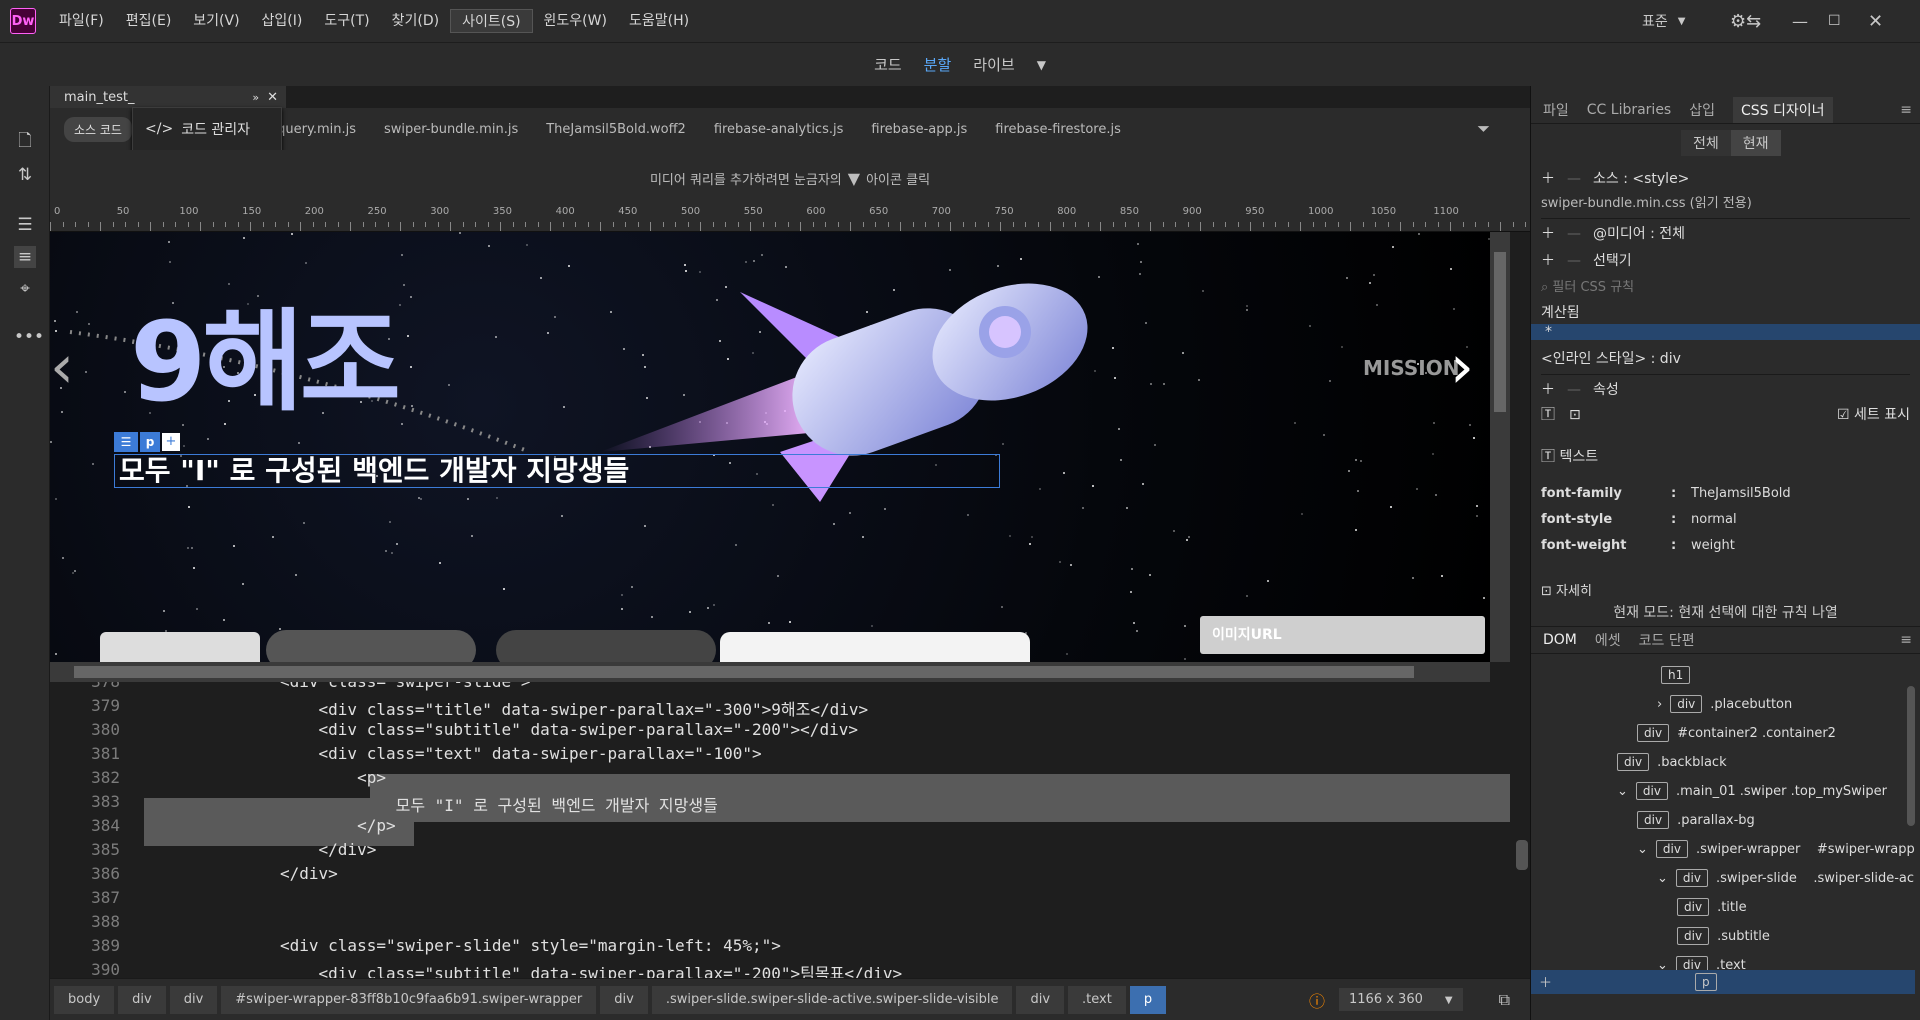  Describe the element at coordinates (25, 257) in the screenshot. I see `dom-panel-icon: ≡` at that location.